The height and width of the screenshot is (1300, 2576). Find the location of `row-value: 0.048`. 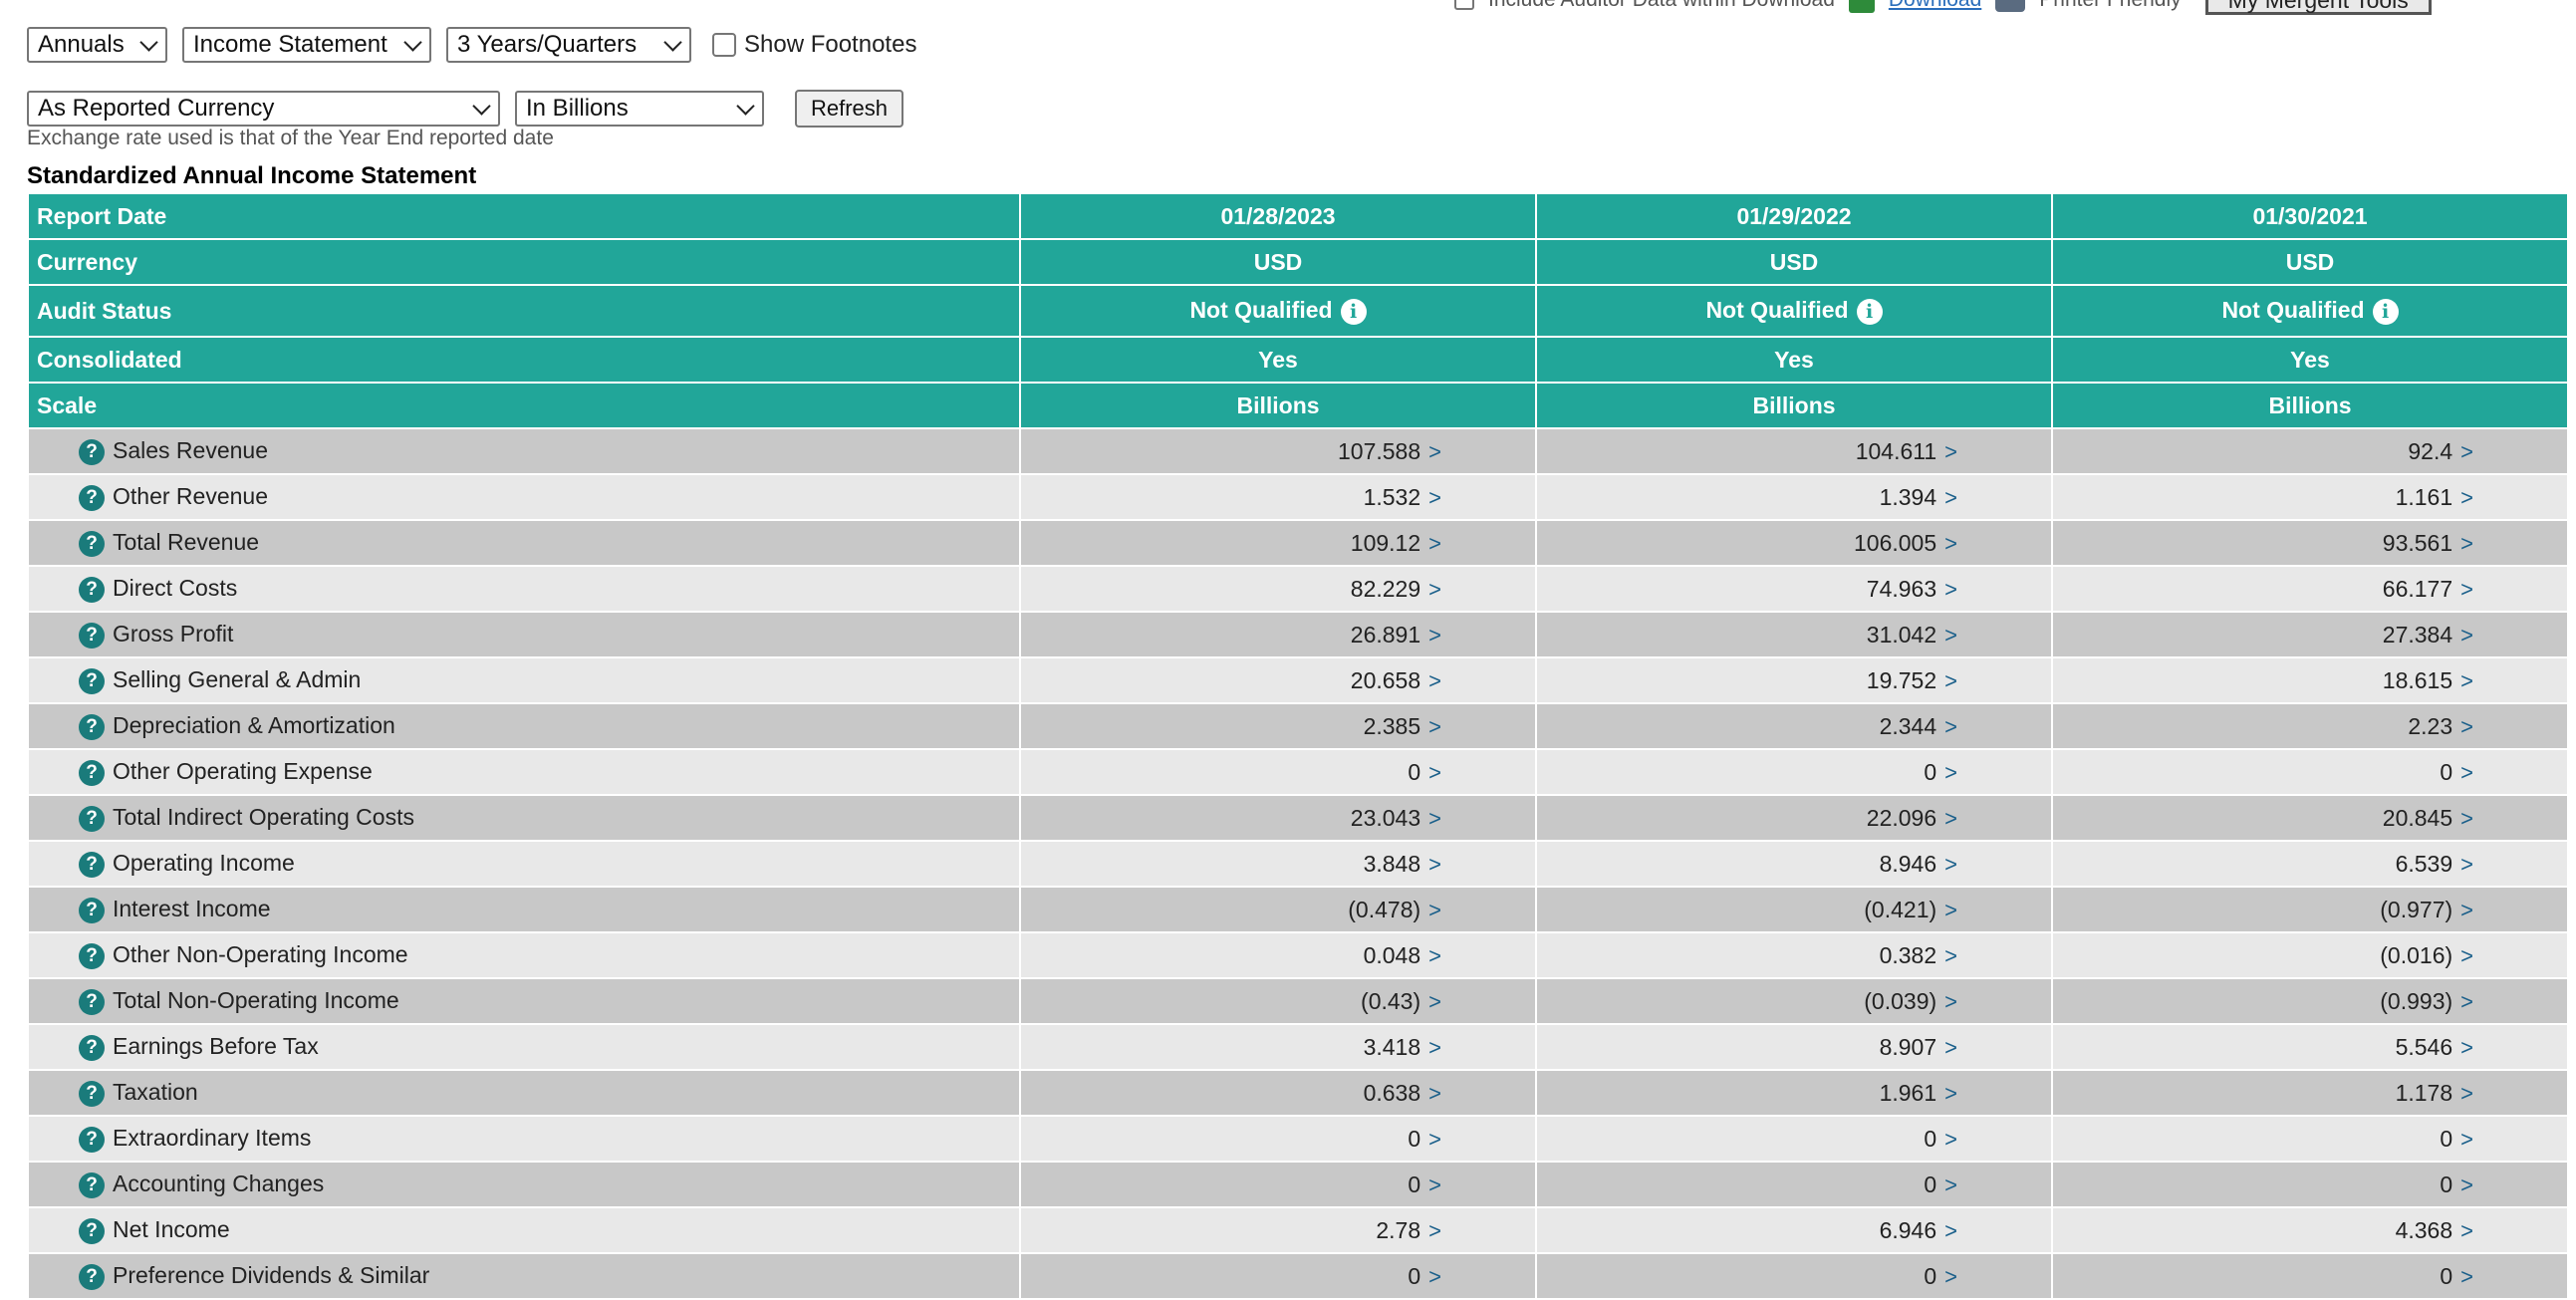

row-value: 0.048 is located at coordinates (1392, 954).